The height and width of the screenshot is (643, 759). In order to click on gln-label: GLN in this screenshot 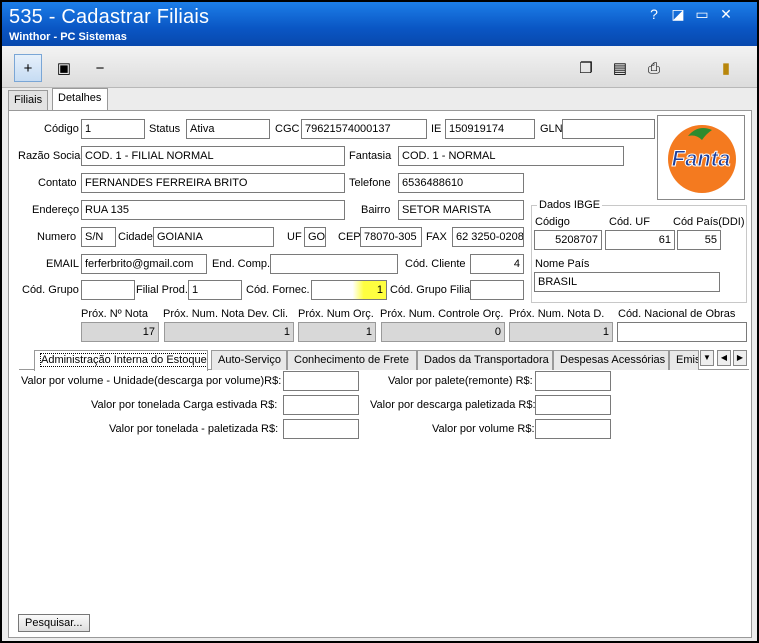, I will do `click(551, 129)`.